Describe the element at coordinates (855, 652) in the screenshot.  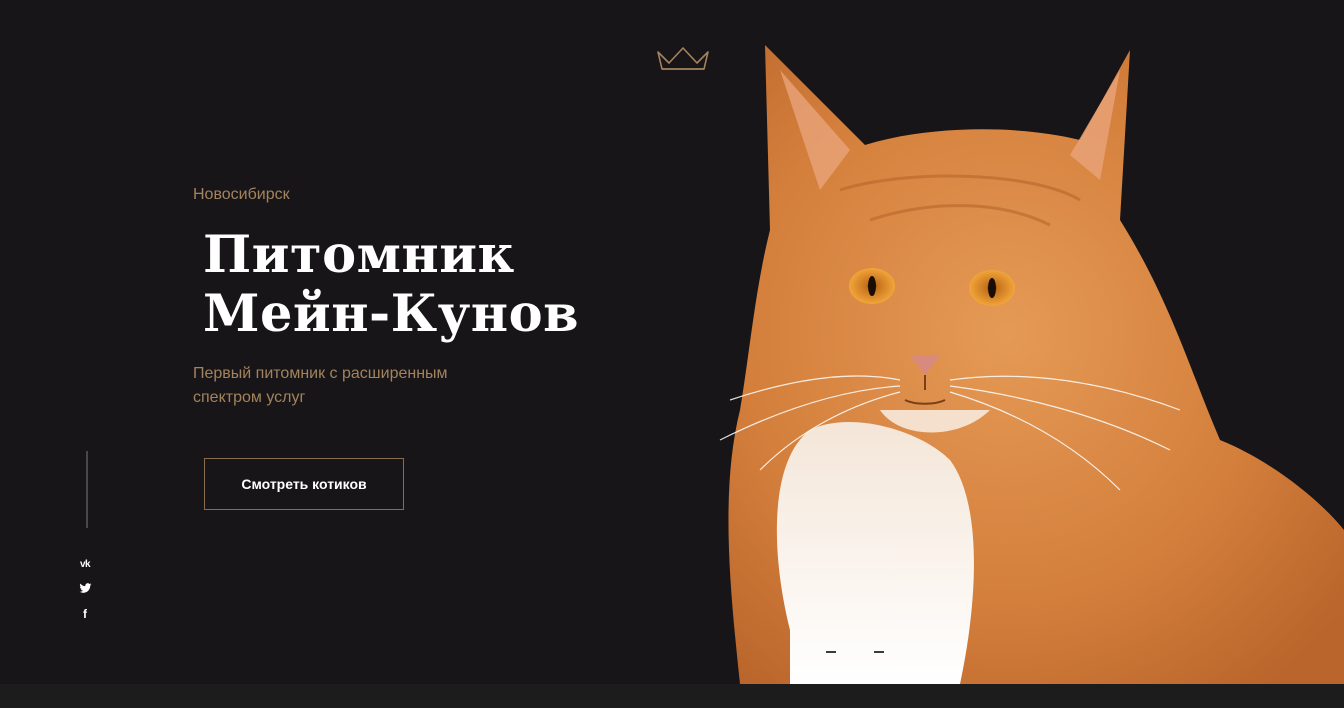
I see `slider-indicators` at that location.